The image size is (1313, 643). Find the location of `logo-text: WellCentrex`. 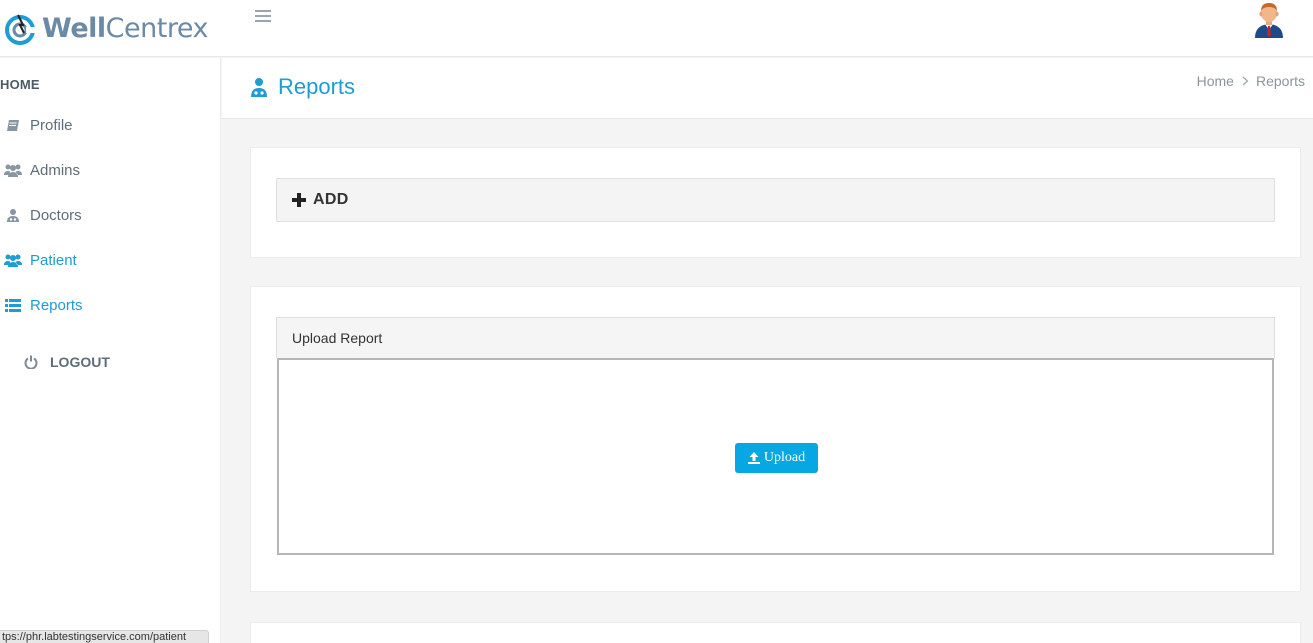

logo-text: WellCentrex is located at coordinates (125, 28).